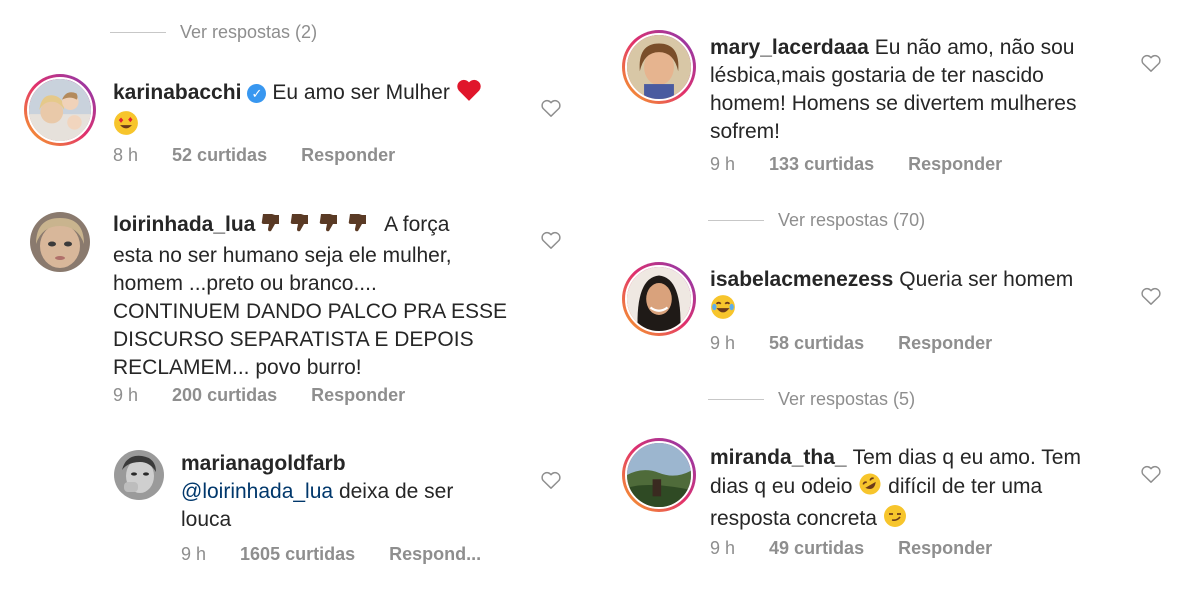  Describe the element at coordinates (126, 155) in the screenshot. I see `comment-time: 8 h` at that location.